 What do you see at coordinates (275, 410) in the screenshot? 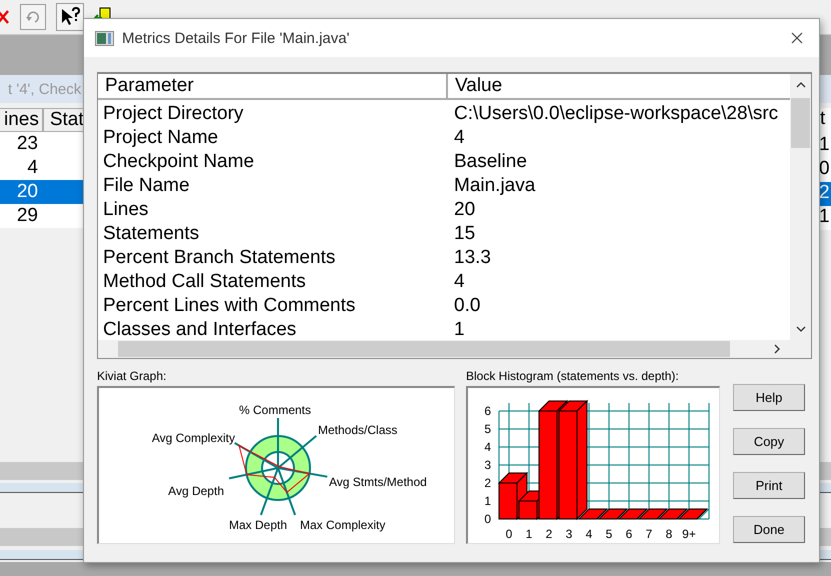
I see `axis-label: % Comments` at bounding box center [275, 410].